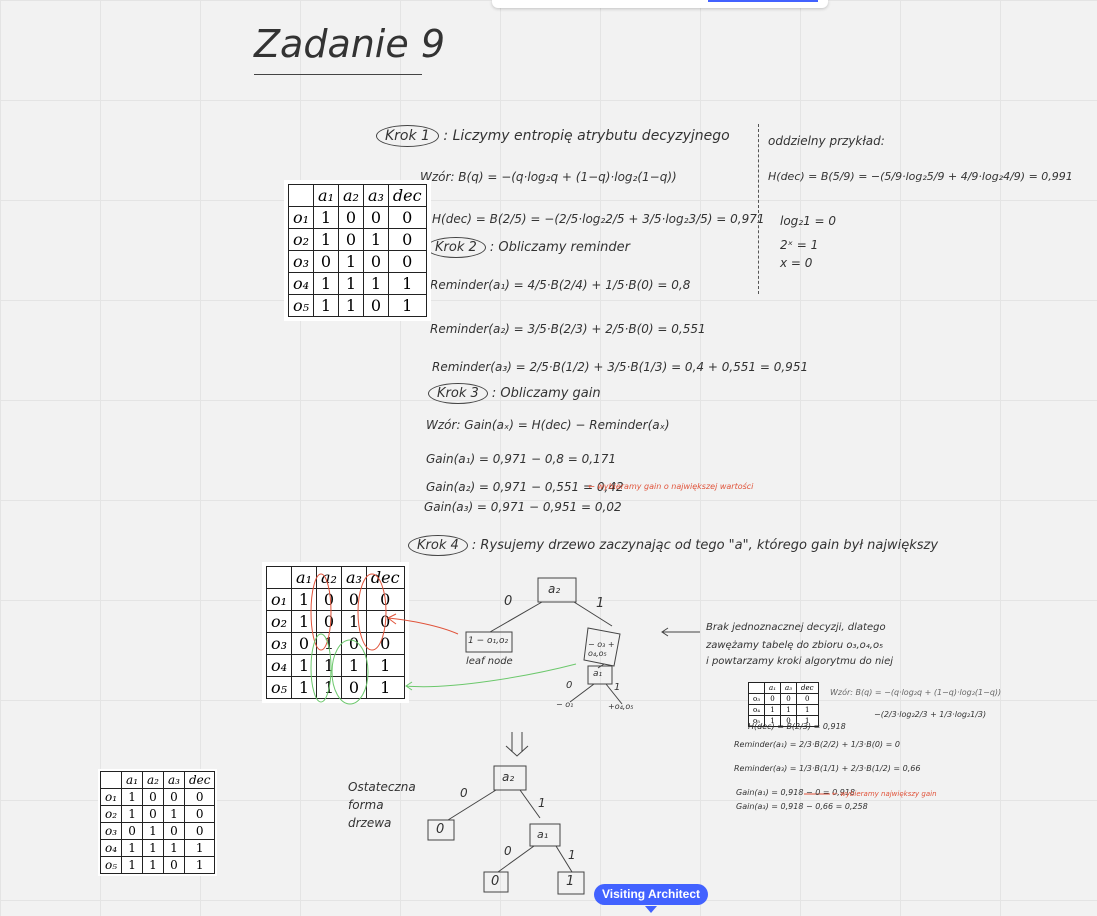  I want to click on final-child-label: a₁, so click(543, 834).